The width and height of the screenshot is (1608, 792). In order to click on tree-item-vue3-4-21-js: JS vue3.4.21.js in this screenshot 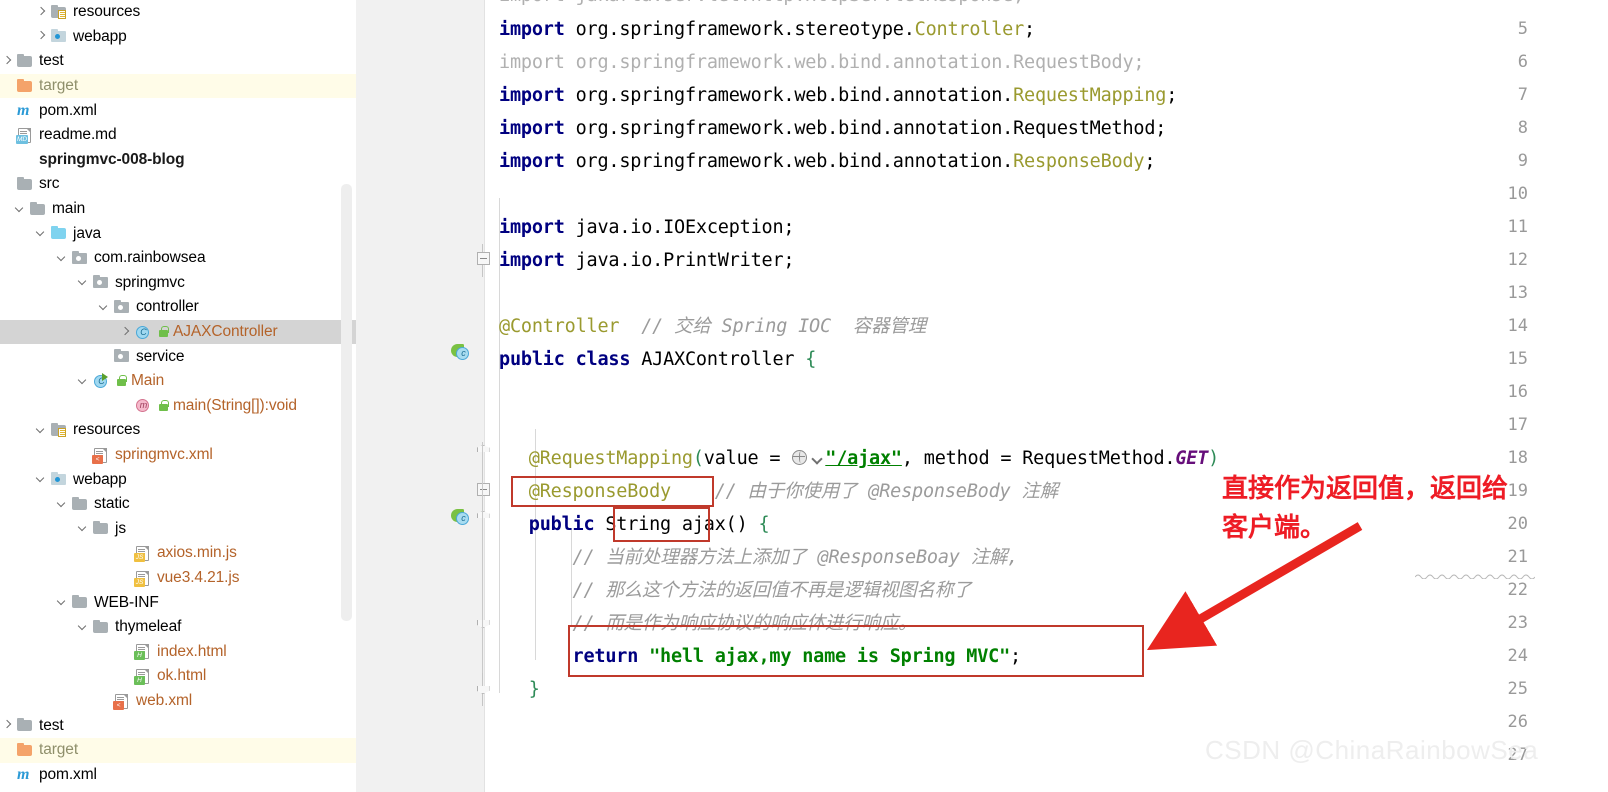, I will do `click(178, 578)`.